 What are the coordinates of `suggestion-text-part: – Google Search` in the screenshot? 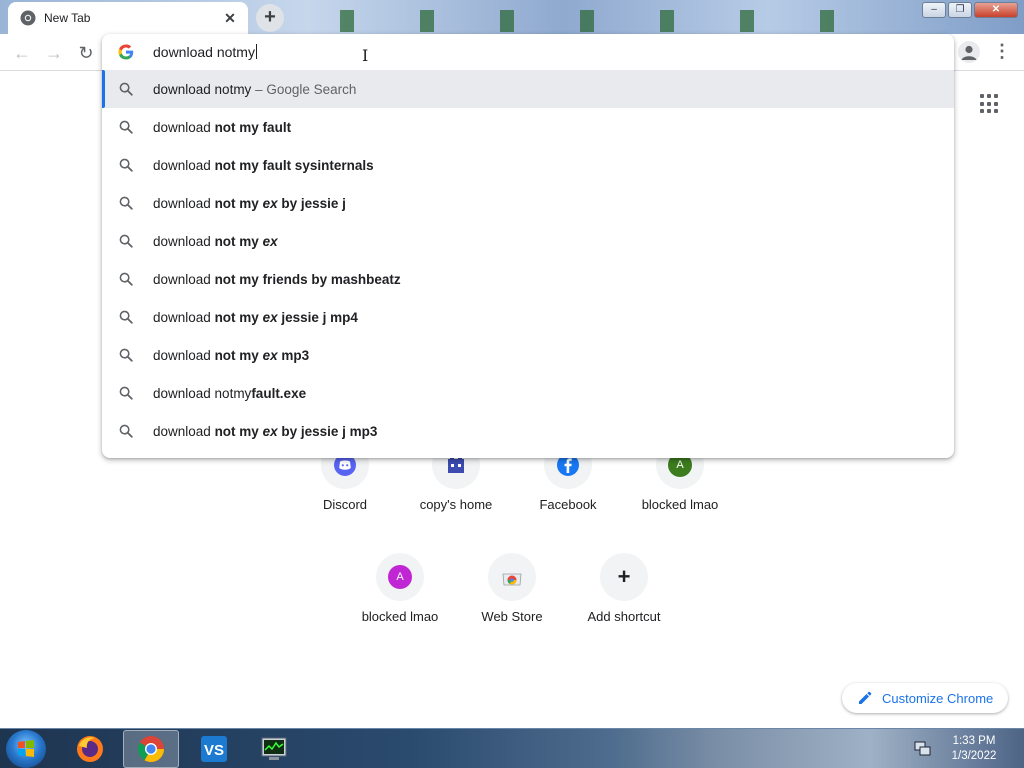 It's located at (304, 89).